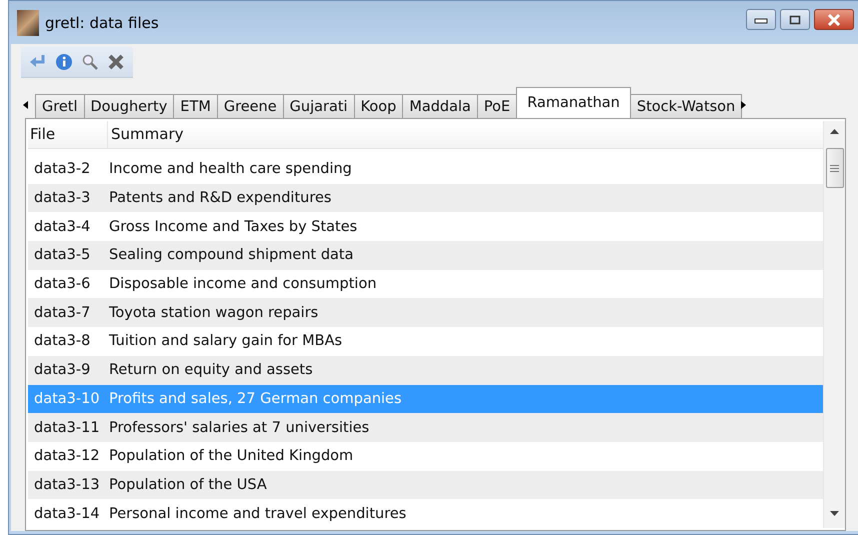 The width and height of the screenshot is (858, 535). Describe the element at coordinates (425, 341) in the screenshot. I see `table-row: data3-8 Tuition and salary gain for MBAs` at that location.